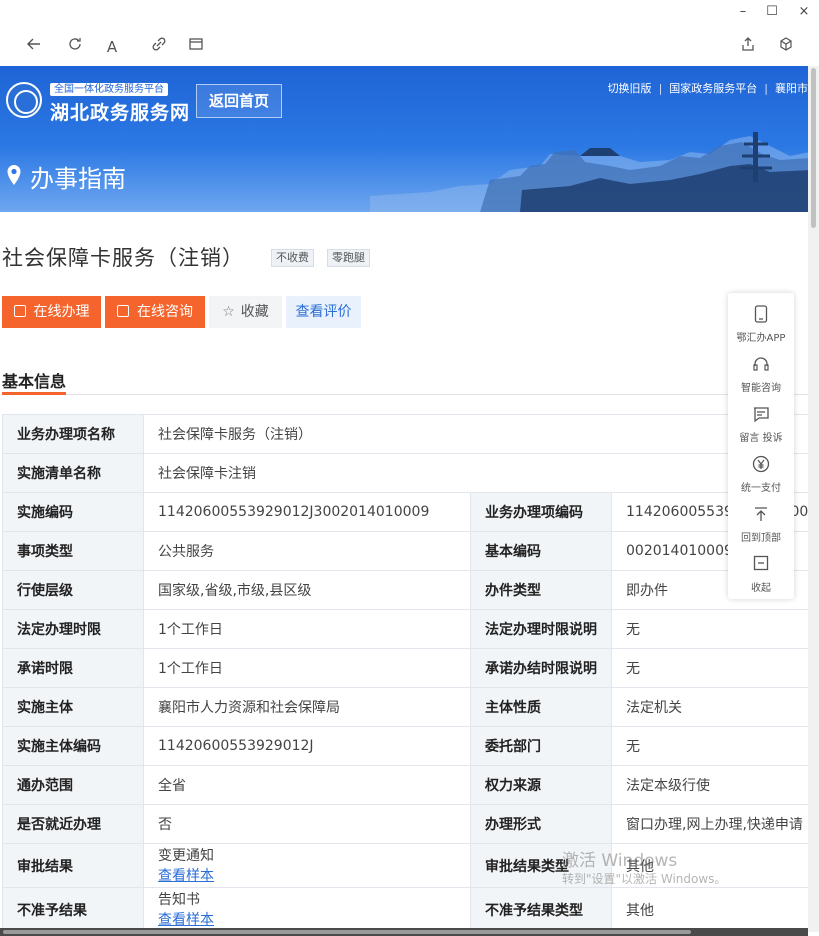  What do you see at coordinates (34, 47) in the screenshot?
I see `back-icon` at bounding box center [34, 47].